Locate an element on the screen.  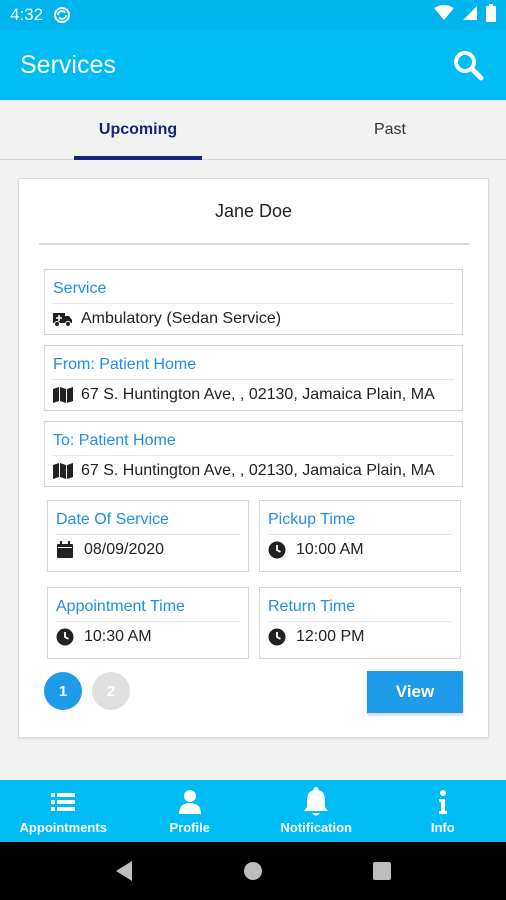
view-button: View is located at coordinates (415, 692).